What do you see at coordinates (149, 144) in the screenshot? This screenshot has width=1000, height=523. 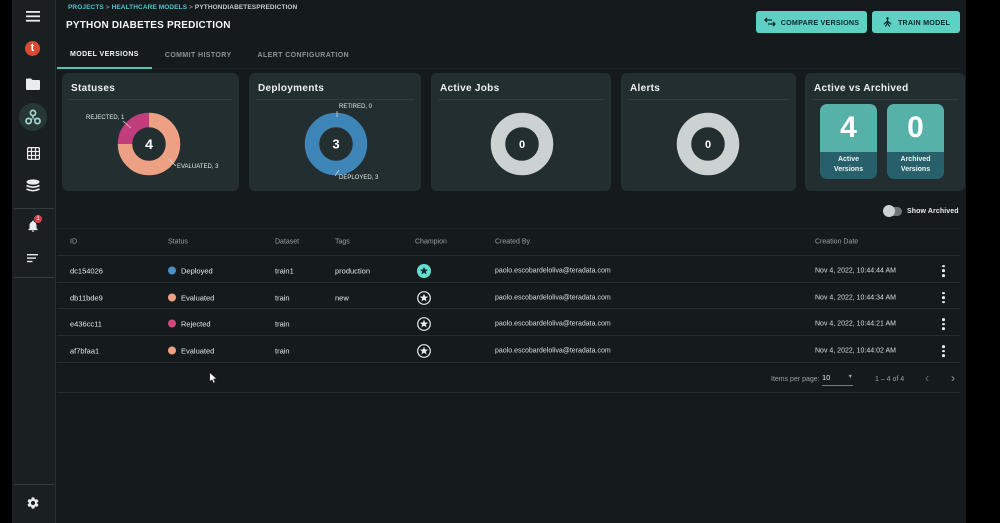 I see `svg-text: 4` at bounding box center [149, 144].